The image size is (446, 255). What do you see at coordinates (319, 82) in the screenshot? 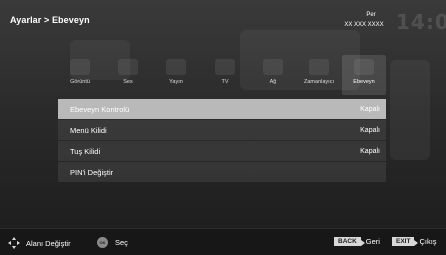
I see `tab-label: Zamanlayıcı` at bounding box center [319, 82].